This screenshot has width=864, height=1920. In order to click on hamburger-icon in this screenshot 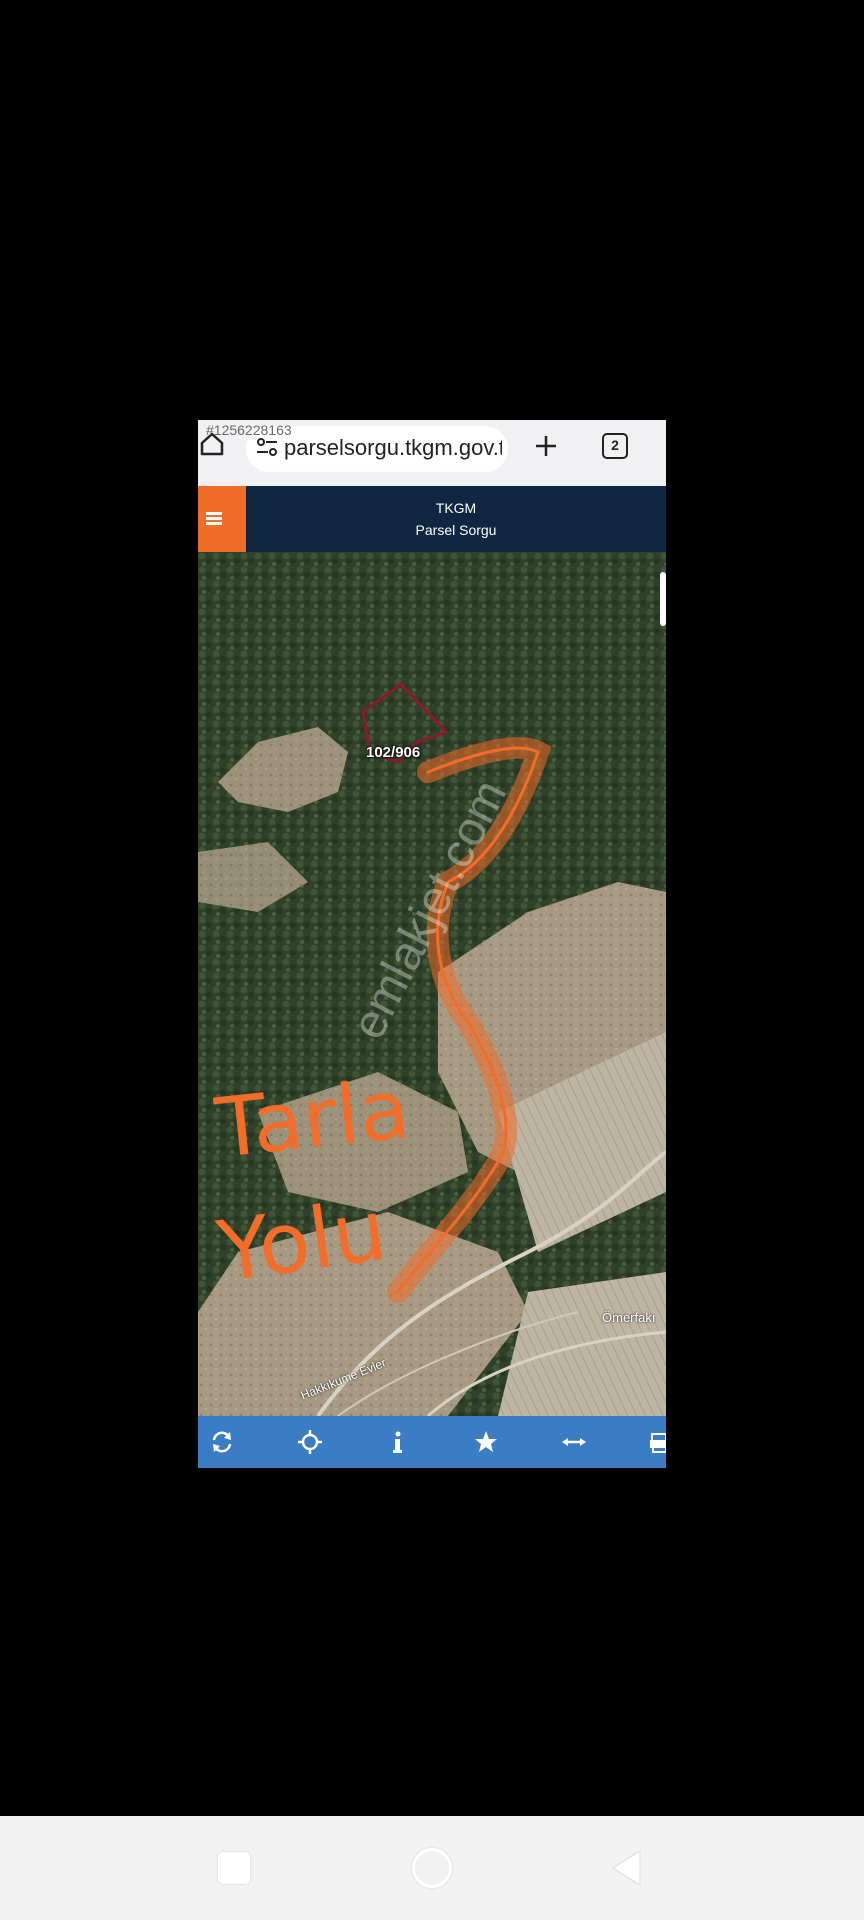, I will do `click(214, 513)`.